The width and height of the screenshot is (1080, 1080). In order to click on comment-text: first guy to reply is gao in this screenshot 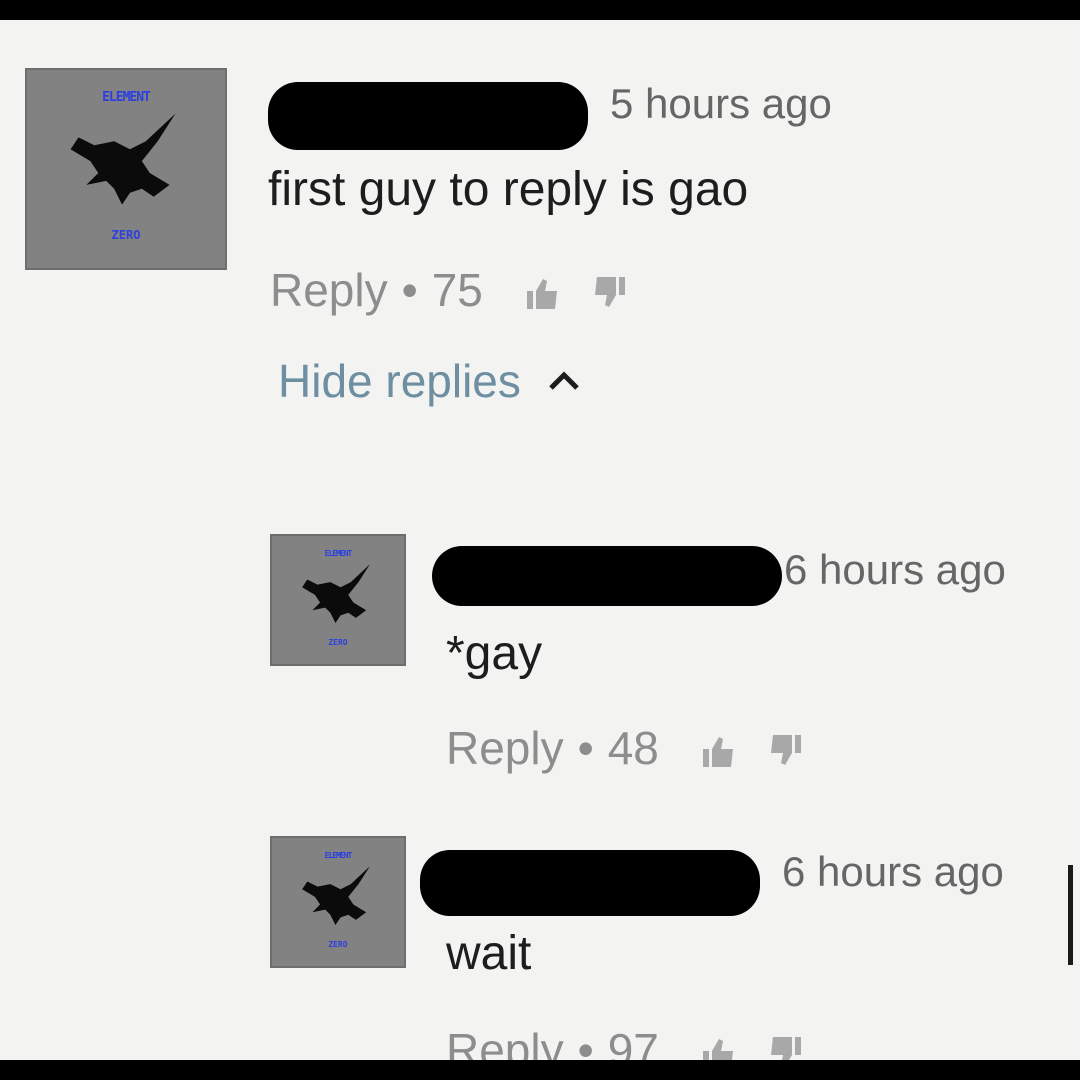, I will do `click(508, 189)`.